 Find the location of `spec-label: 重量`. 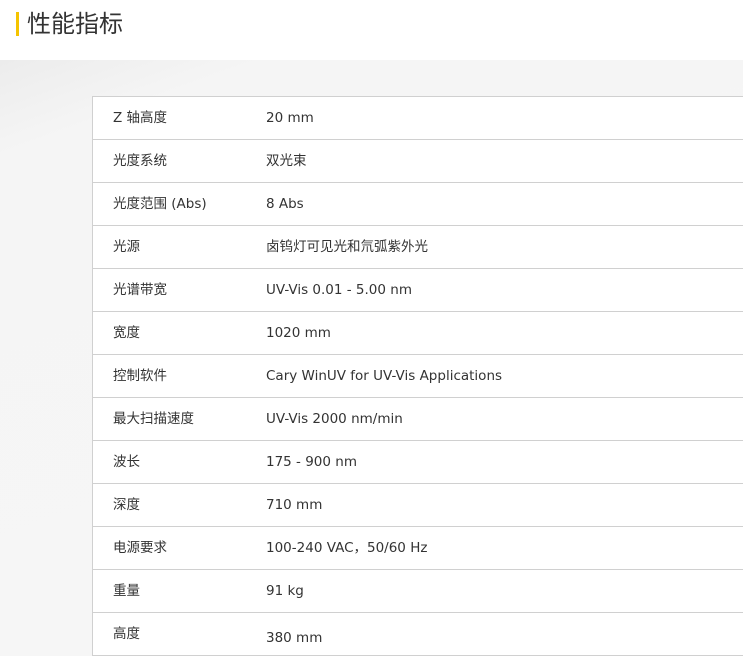

spec-label: 重量 is located at coordinates (126, 591).